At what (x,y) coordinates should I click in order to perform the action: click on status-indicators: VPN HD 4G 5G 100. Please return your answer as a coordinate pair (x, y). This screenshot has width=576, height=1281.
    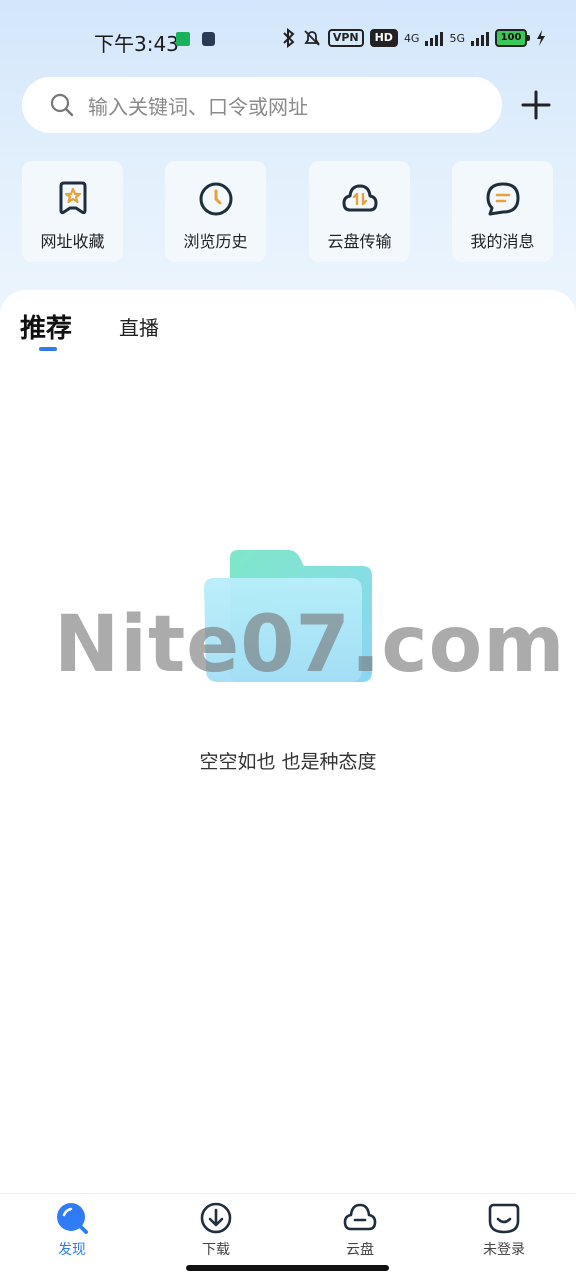
    Looking at the image, I should click on (414, 38).